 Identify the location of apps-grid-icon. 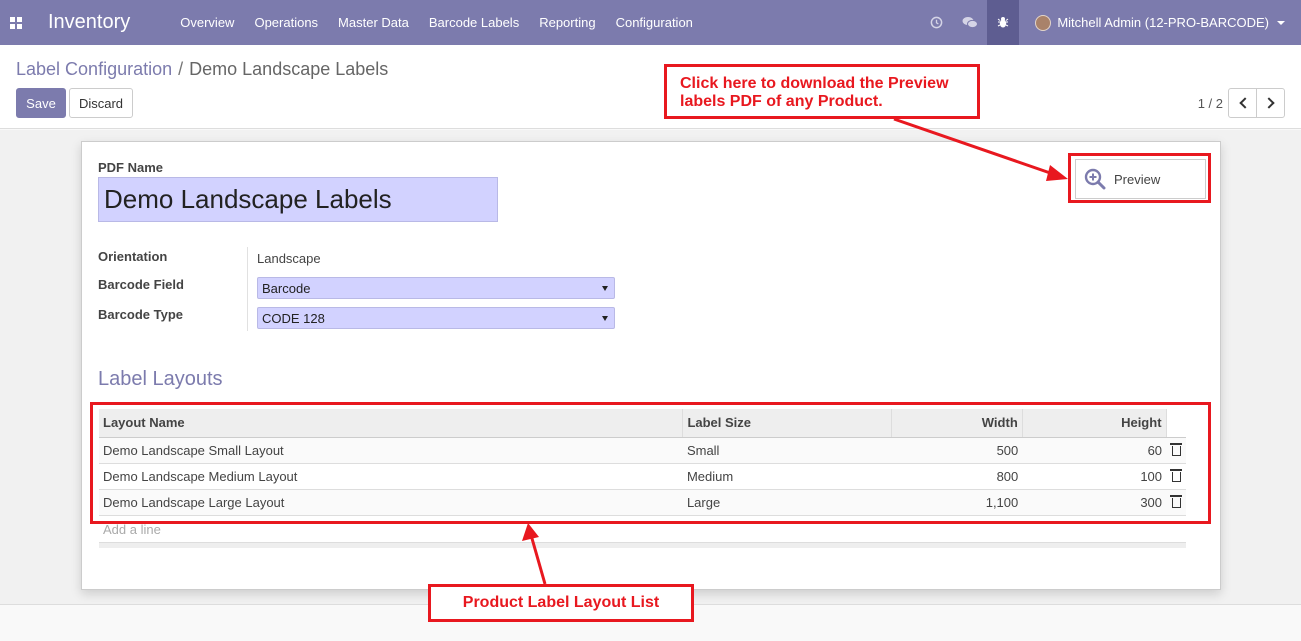
(16, 22).